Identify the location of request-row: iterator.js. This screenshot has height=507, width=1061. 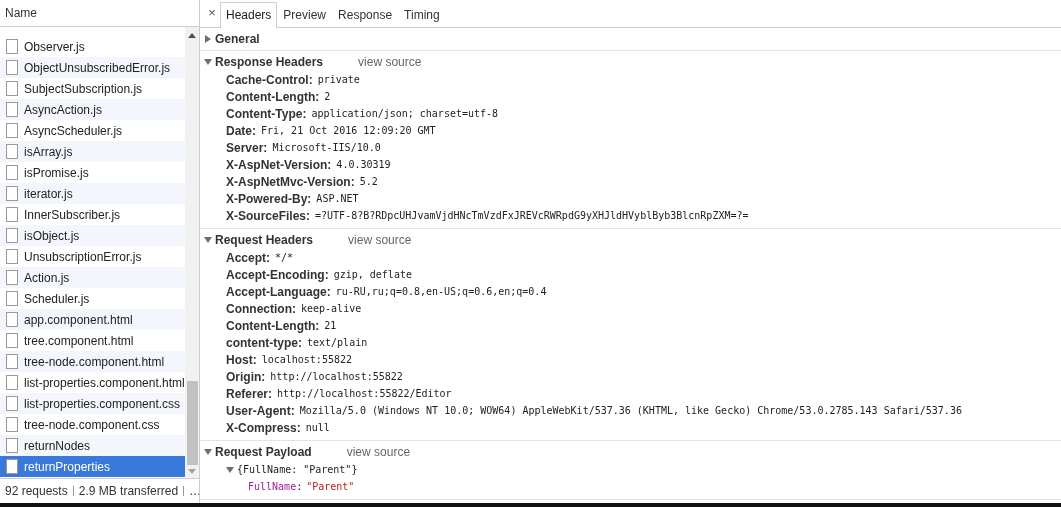
(92, 193).